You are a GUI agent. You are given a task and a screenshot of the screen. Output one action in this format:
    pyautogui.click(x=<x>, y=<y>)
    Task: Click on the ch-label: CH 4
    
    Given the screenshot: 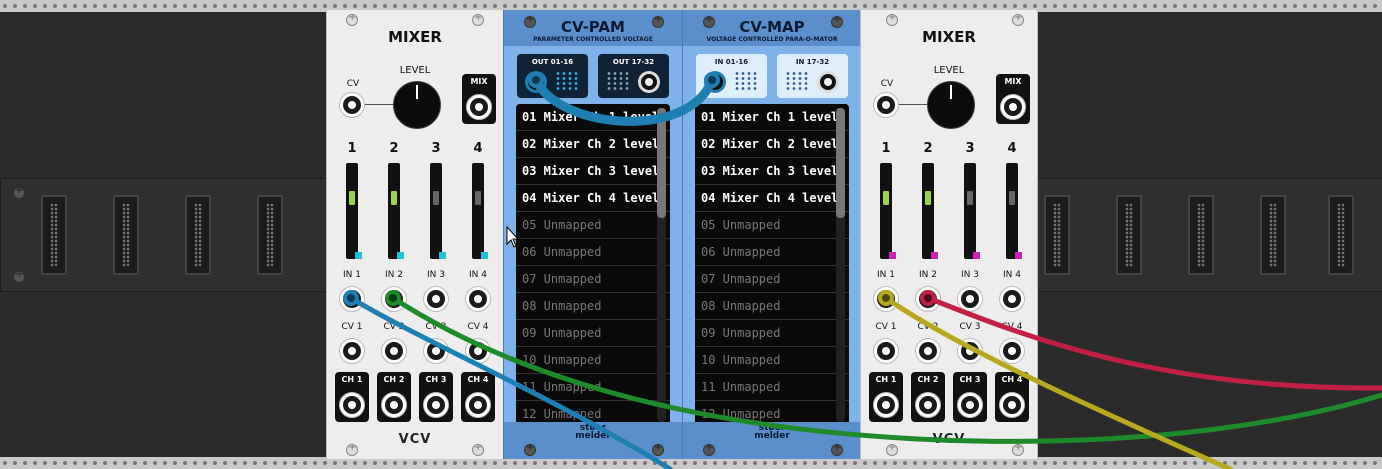 What is the action you would take?
    pyautogui.click(x=1012, y=379)
    